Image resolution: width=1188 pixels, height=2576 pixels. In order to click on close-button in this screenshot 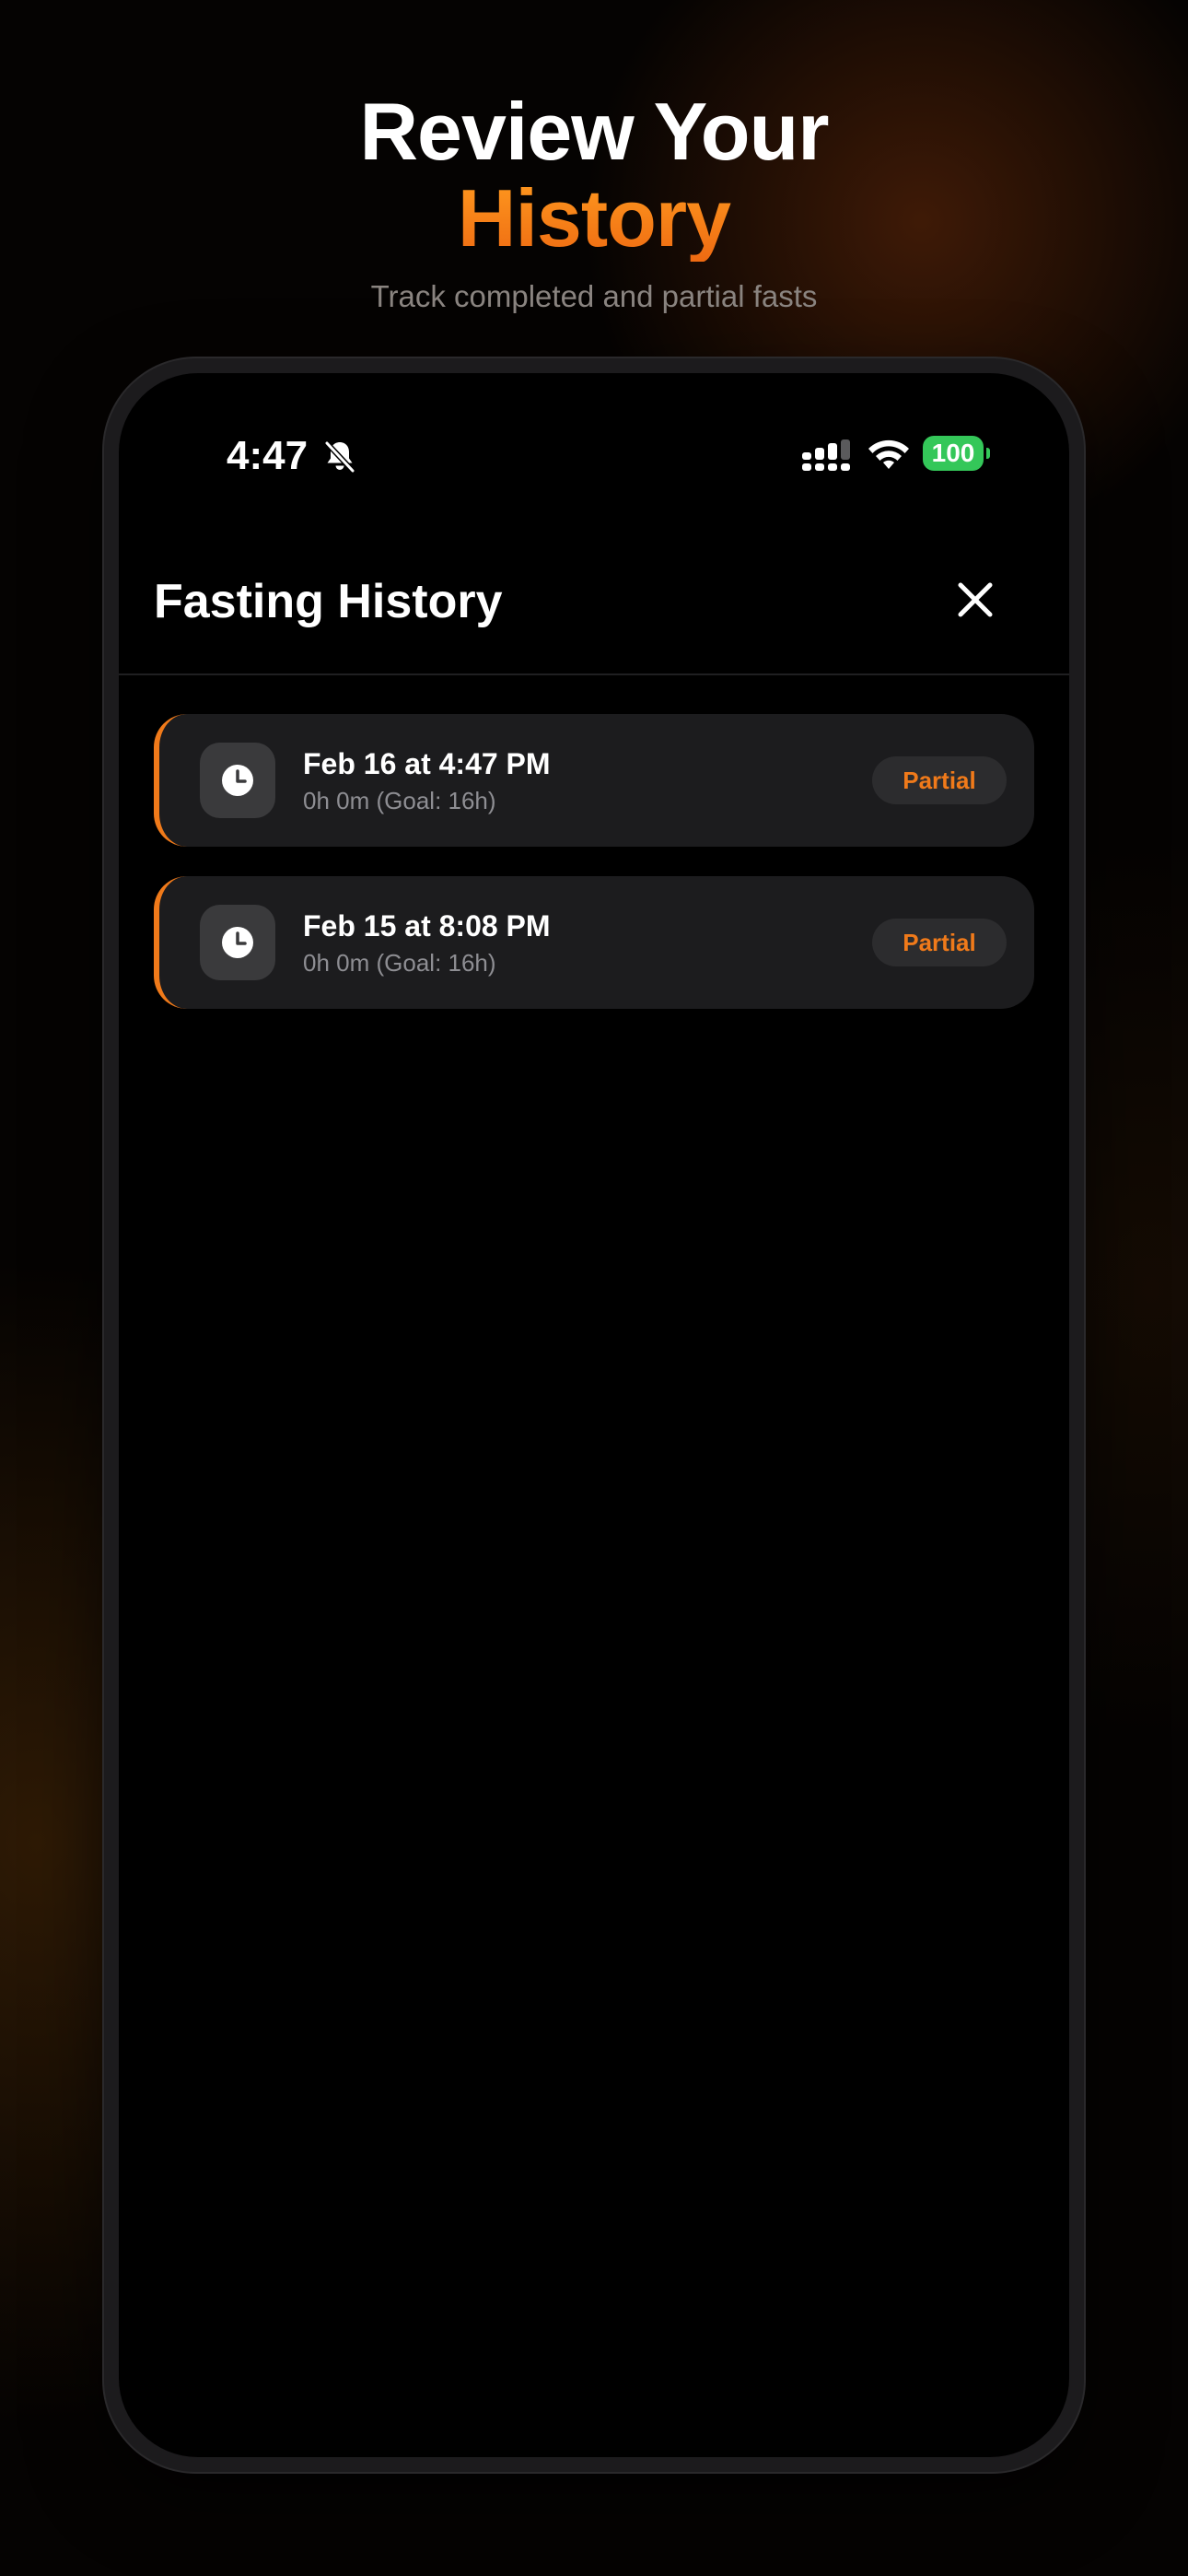, I will do `click(976, 599)`.